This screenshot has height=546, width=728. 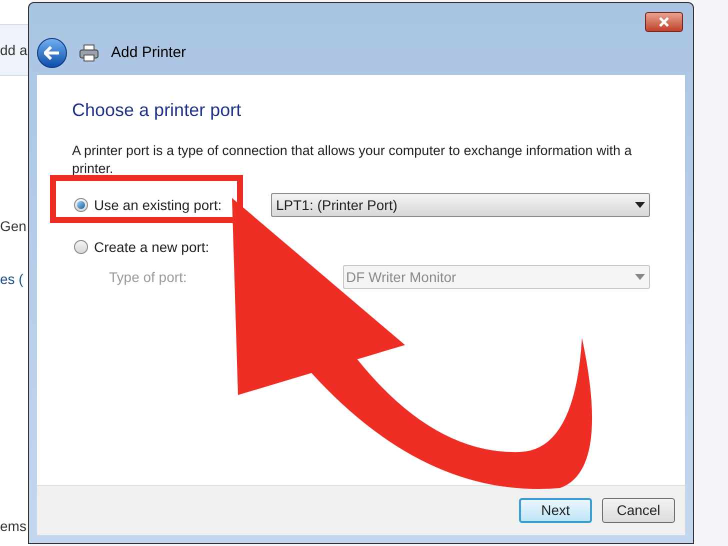 I want to click on back-arrow-icon, so click(x=52, y=53).